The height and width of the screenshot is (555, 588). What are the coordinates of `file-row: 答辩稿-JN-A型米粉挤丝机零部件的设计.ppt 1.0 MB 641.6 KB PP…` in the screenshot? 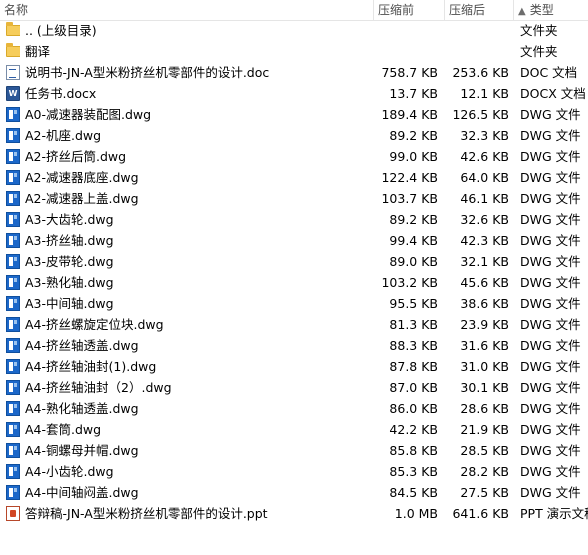 It's located at (294, 513).